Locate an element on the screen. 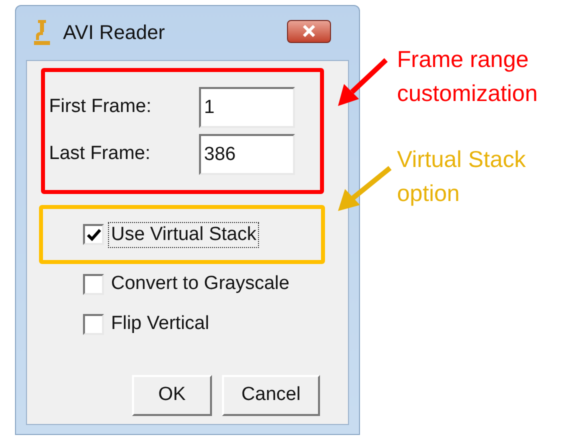 The image size is (578, 443). checkbox-row: Flip Vertical is located at coordinates (215, 324).